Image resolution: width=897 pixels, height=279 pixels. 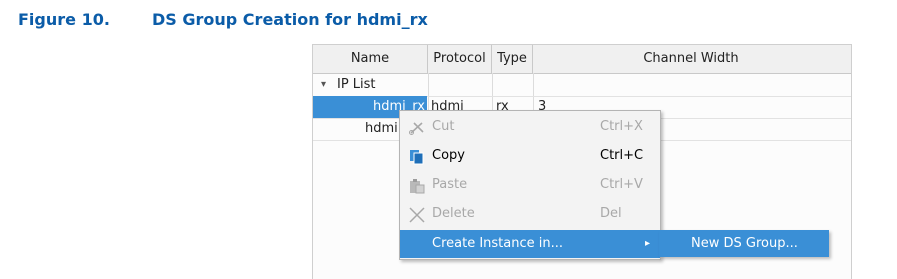 What do you see at coordinates (621, 184) in the screenshot?
I see `menu-item-shortcut: Ctrl+V` at bounding box center [621, 184].